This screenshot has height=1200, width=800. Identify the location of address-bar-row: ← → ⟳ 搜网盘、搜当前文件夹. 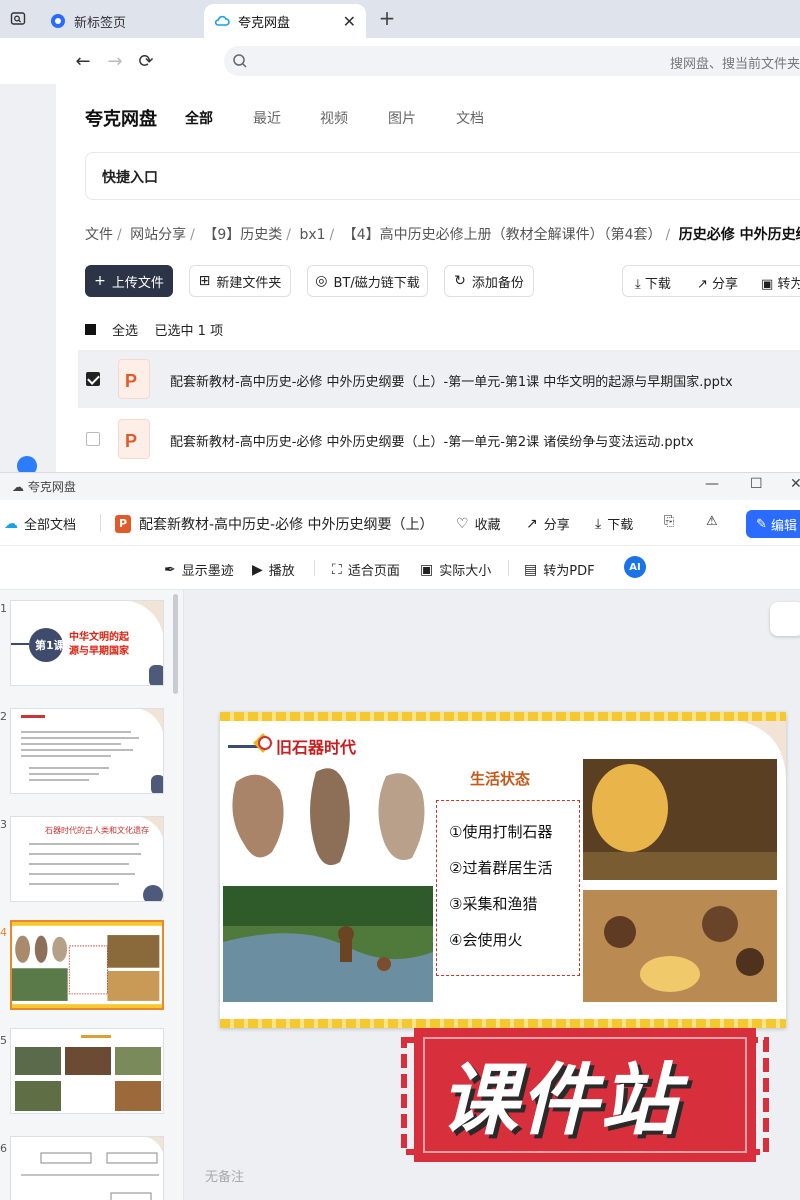
(400, 61).